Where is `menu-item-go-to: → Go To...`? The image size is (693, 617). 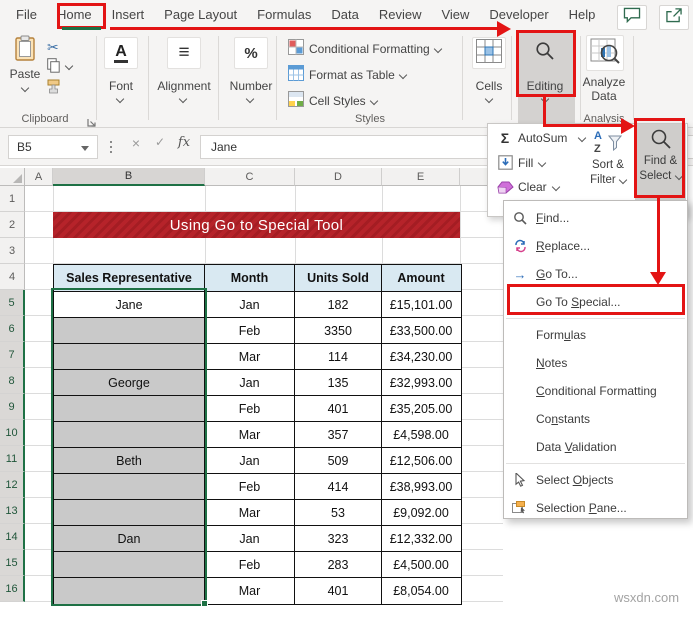
menu-item-go-to: → Go To... is located at coordinates (595, 274).